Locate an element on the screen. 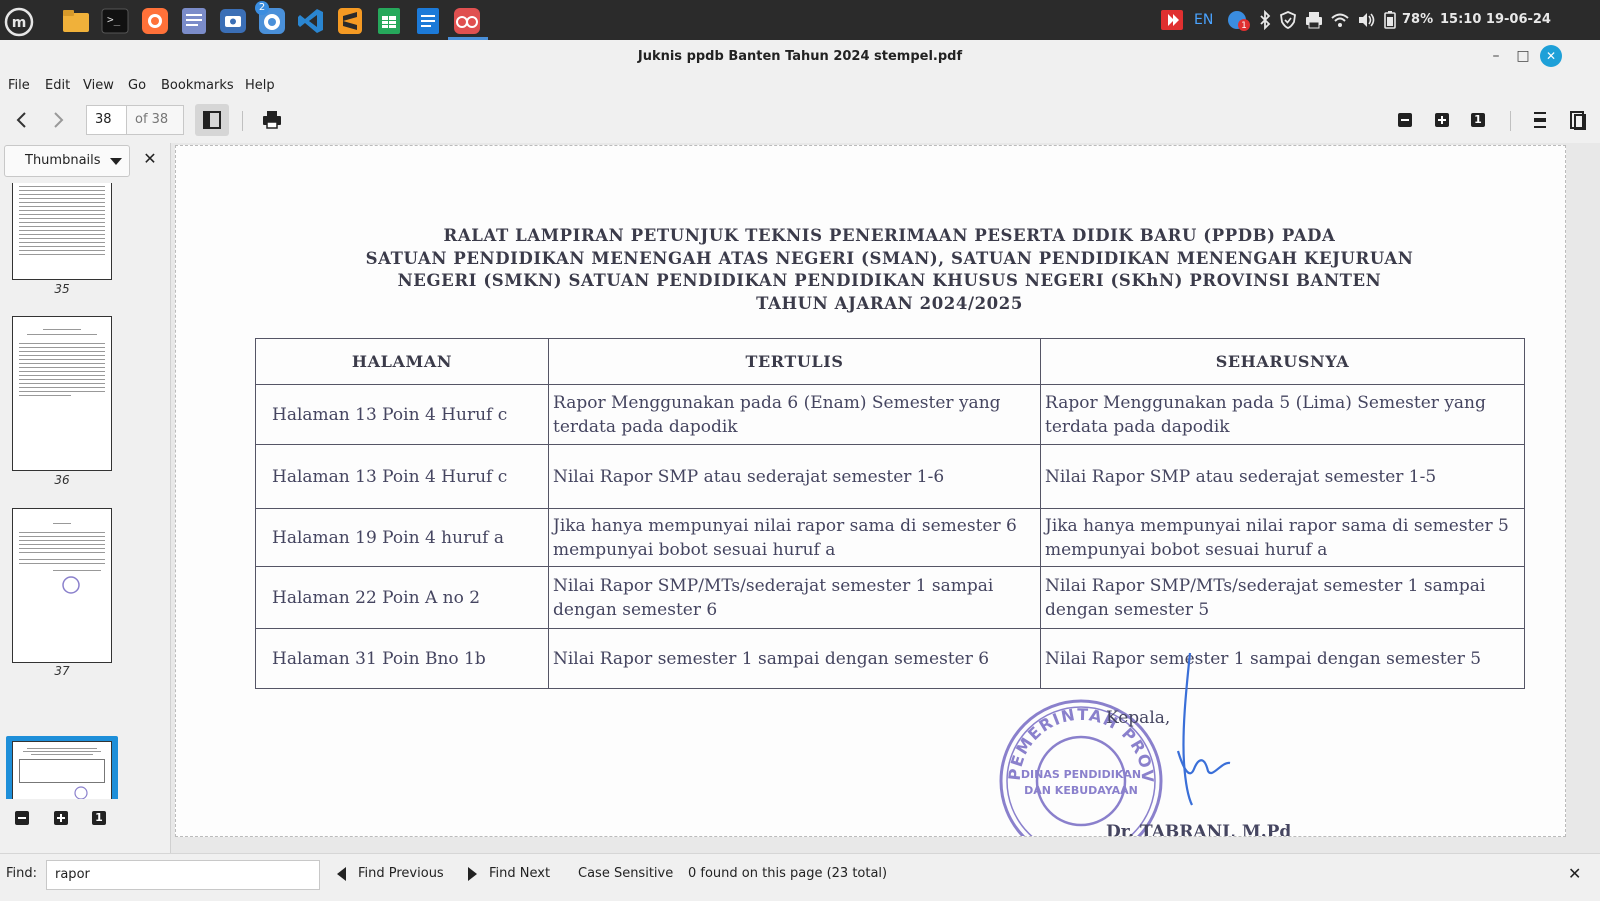 The width and height of the screenshot is (1600, 901). text-editor-icon is located at coordinates (194, 21).